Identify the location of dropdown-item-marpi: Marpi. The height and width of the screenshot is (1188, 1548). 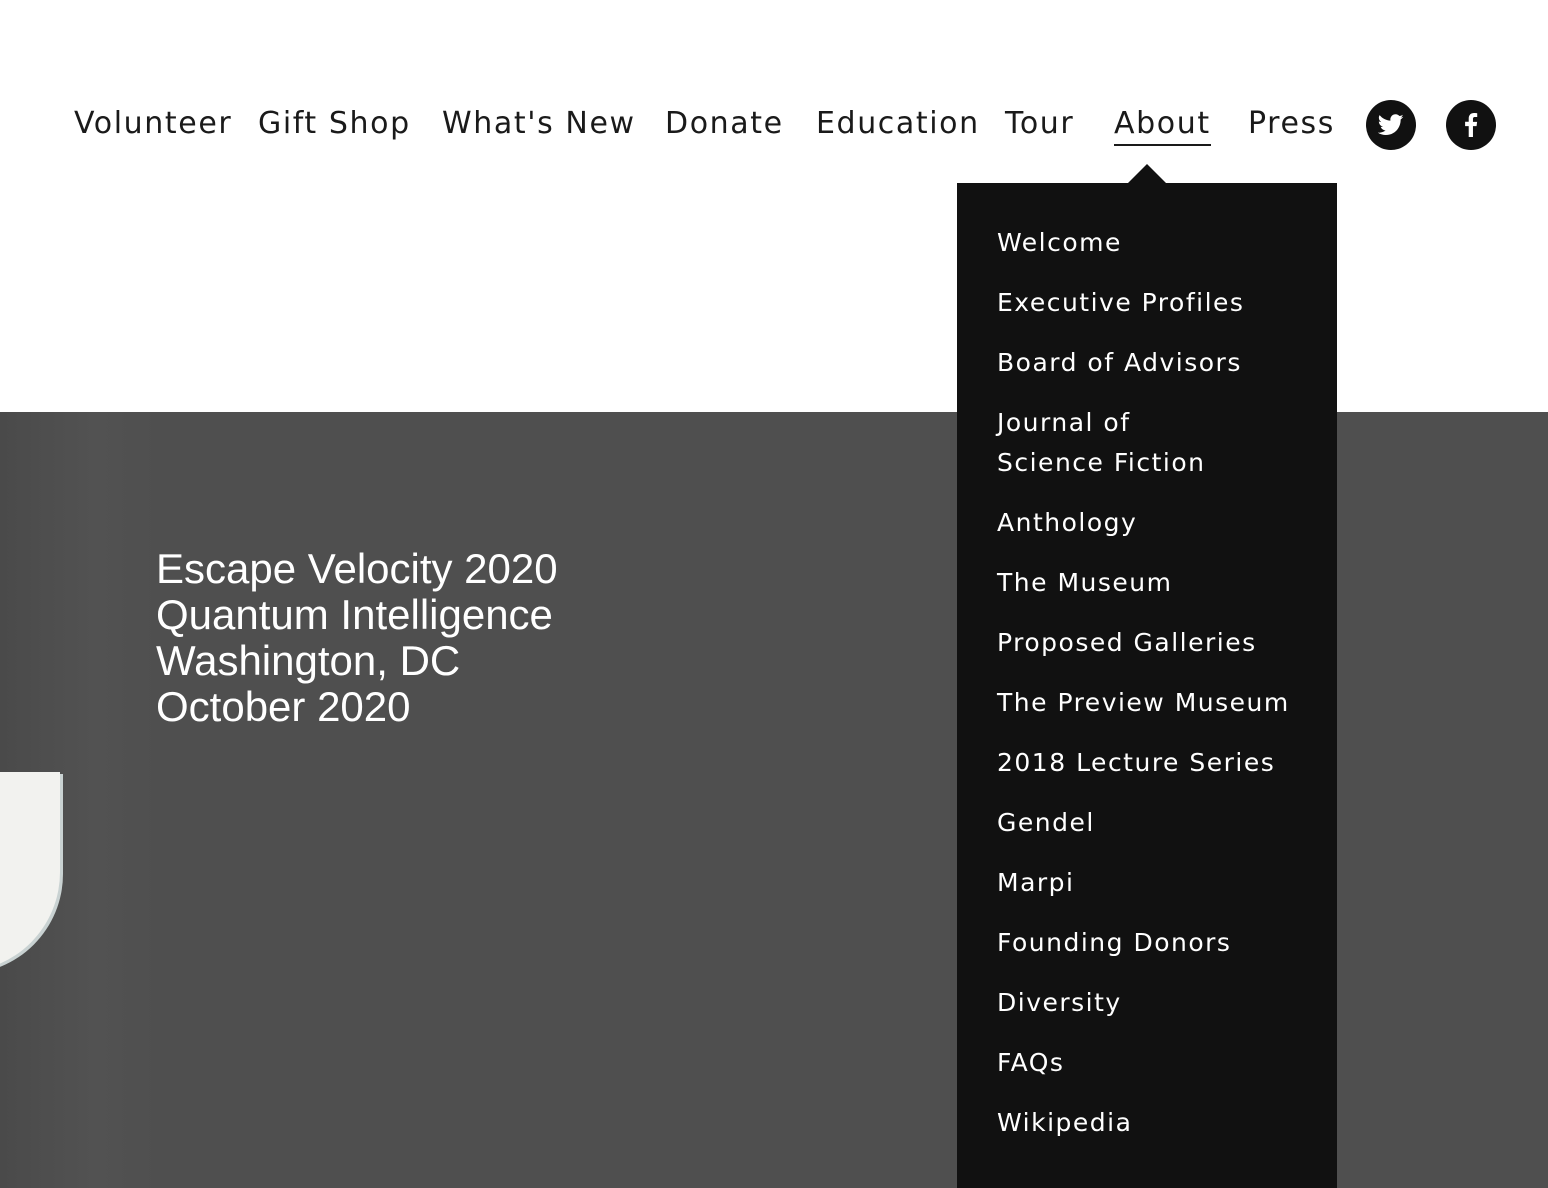
(1157, 883).